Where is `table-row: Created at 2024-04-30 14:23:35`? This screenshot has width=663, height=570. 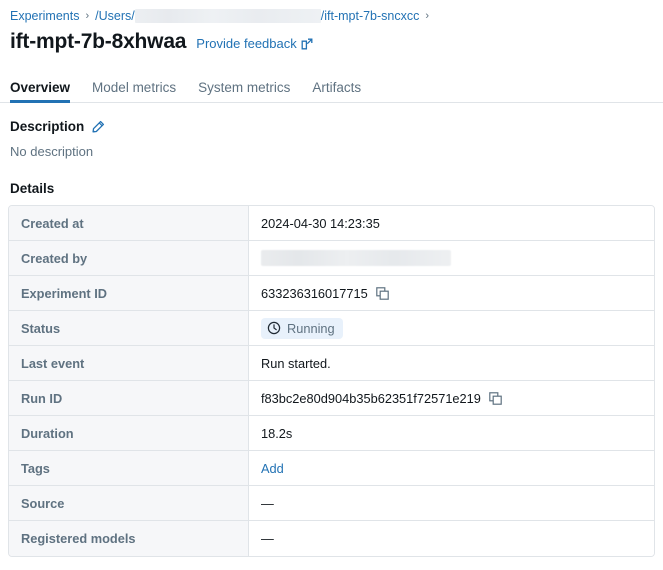
table-row: Created at 2024-04-30 14:23:35 is located at coordinates (331, 223).